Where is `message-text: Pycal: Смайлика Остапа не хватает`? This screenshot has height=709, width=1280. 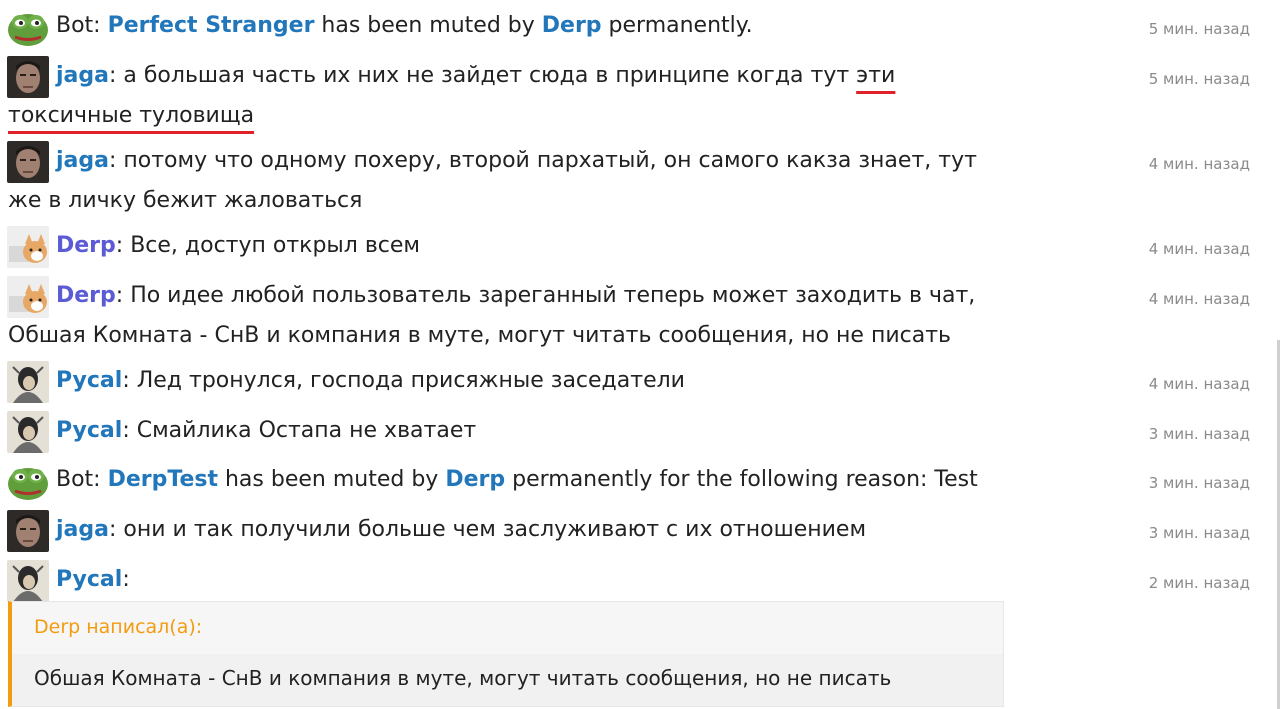
message-text: Pycal: Смайлика Остапа не хватает is located at coordinates (266, 430).